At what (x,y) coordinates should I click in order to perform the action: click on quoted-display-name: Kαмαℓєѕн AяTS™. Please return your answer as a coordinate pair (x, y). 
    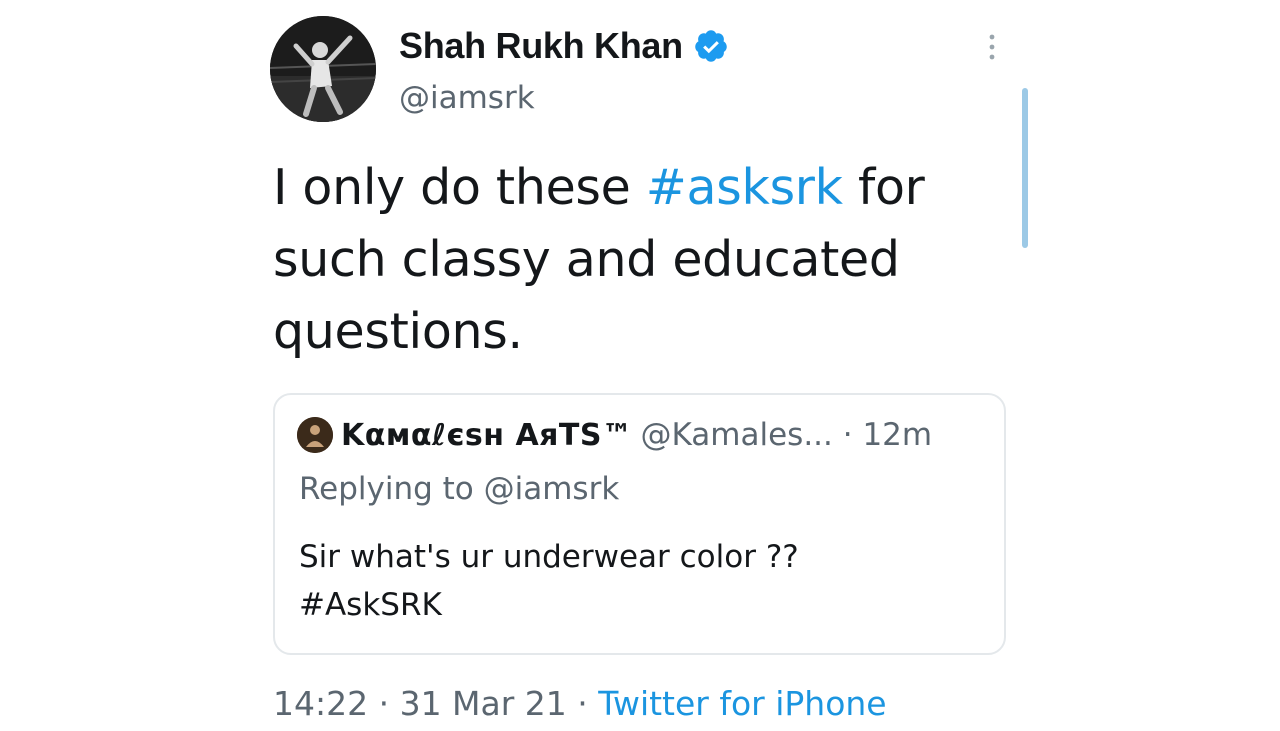
    Looking at the image, I should click on (487, 435).